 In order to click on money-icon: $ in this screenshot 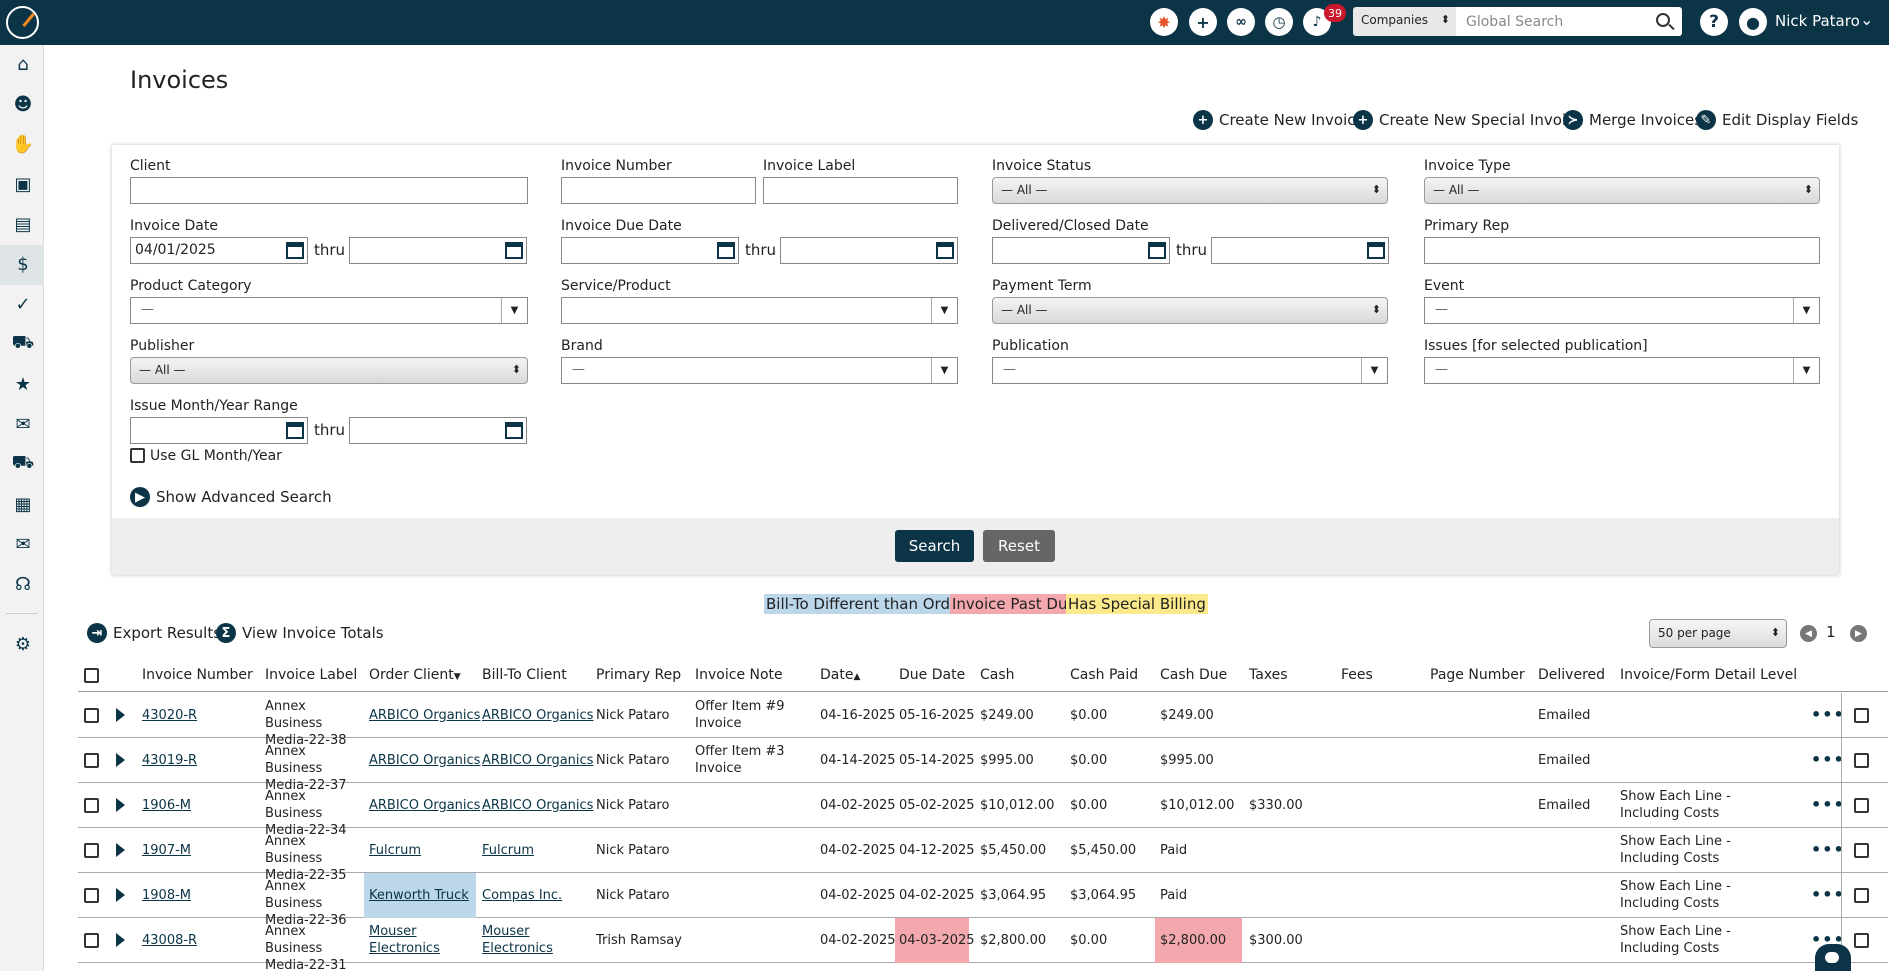, I will do `click(23, 264)`.